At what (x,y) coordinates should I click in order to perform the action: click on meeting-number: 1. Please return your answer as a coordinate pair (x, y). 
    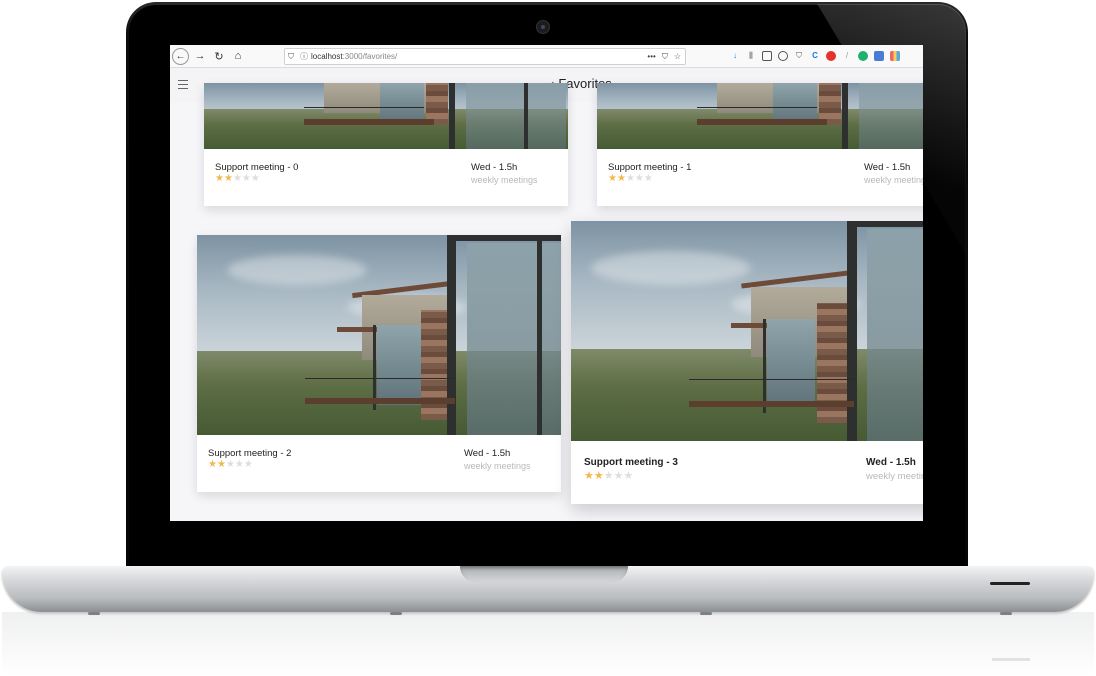
    Looking at the image, I should click on (689, 167).